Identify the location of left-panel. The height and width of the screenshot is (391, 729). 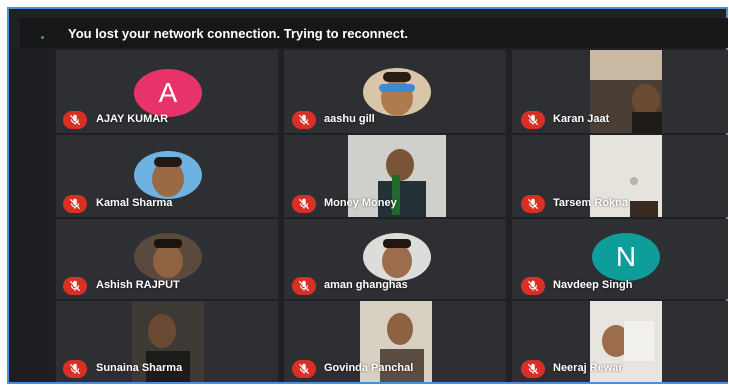
(31, 215).